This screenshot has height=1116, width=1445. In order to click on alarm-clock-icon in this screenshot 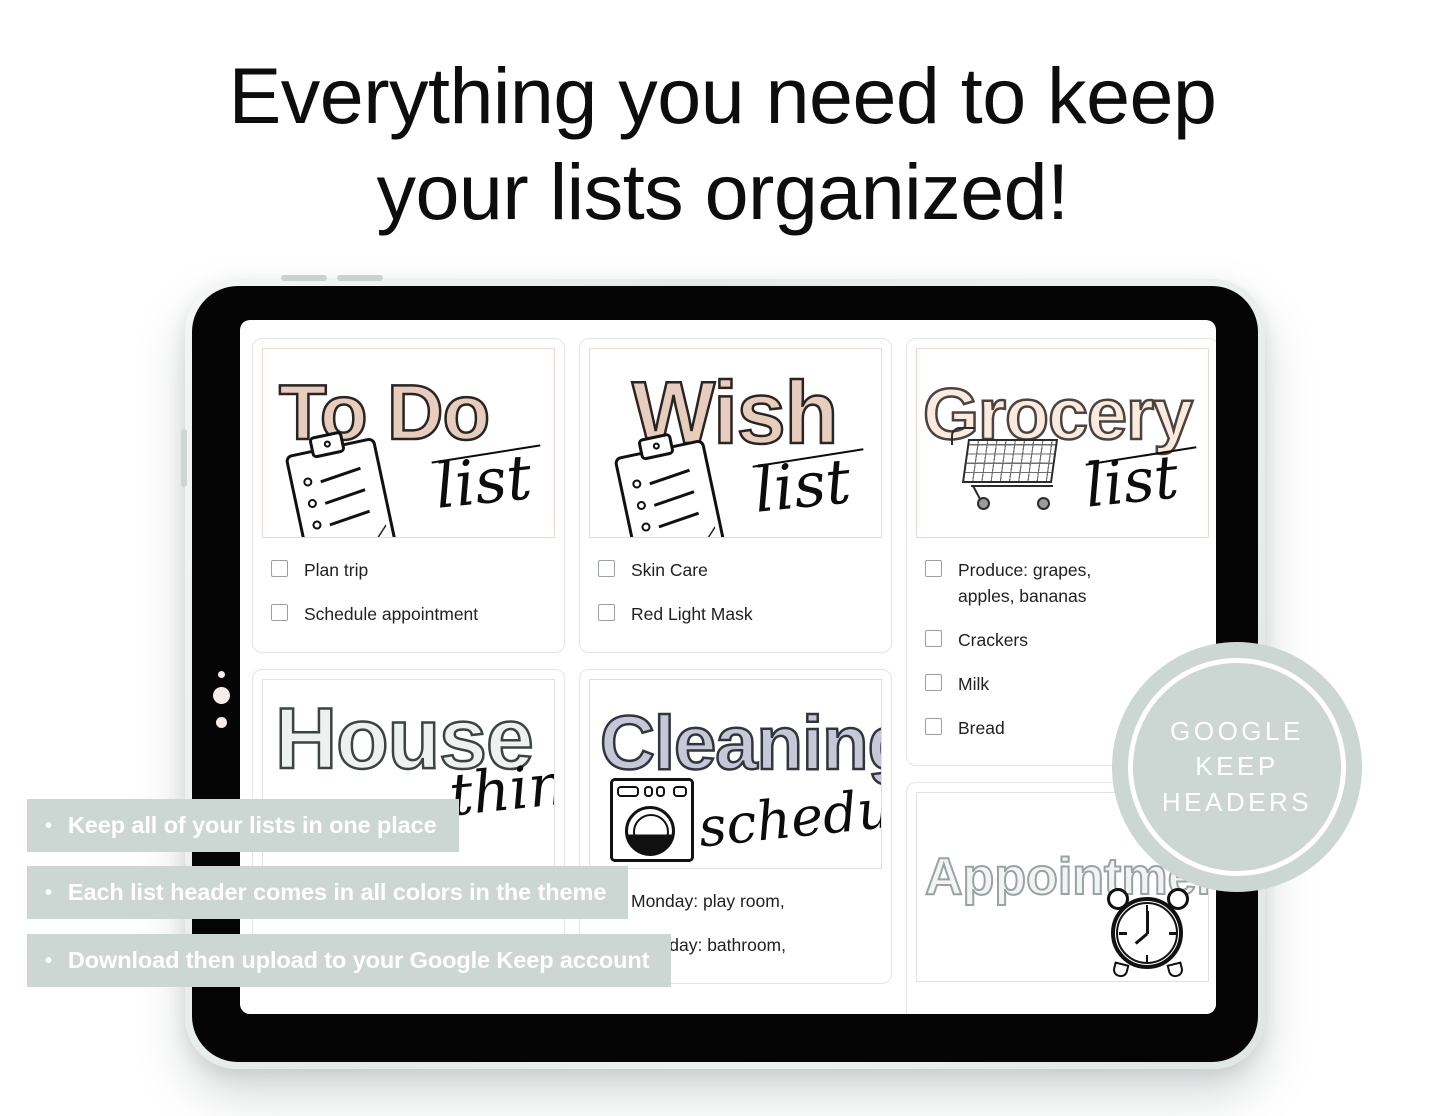, I will do `click(1148, 934)`.